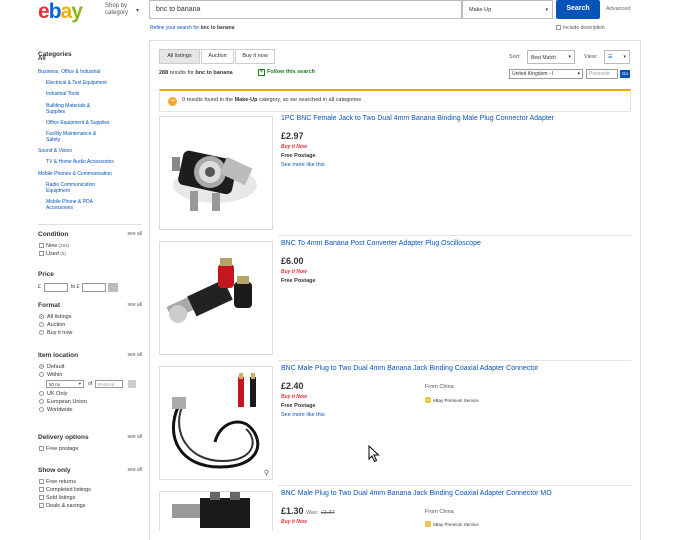 The image size is (692, 540). Describe the element at coordinates (90, 325) in the screenshot. I see `format-auction: Auction` at that location.